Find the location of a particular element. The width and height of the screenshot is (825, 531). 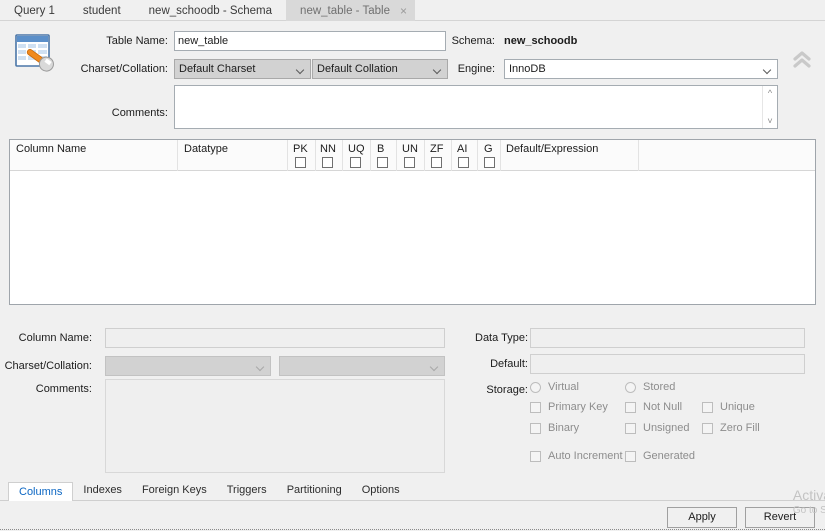

detail-comments-label: Comments: is located at coordinates (63, 389).